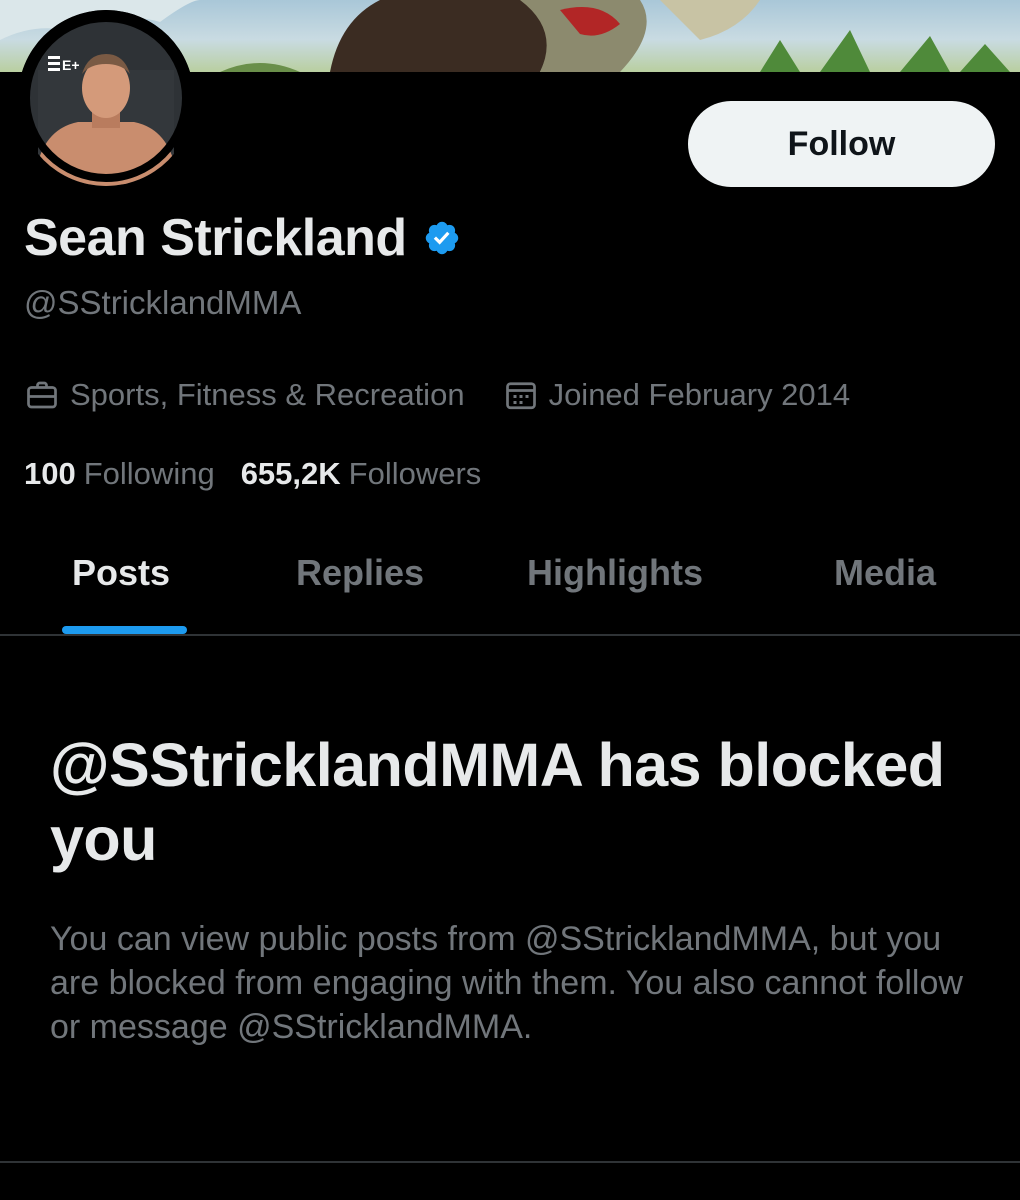 This screenshot has height=1200, width=1020. Describe the element at coordinates (415, 473) in the screenshot. I see `followers-label: Followers` at that location.